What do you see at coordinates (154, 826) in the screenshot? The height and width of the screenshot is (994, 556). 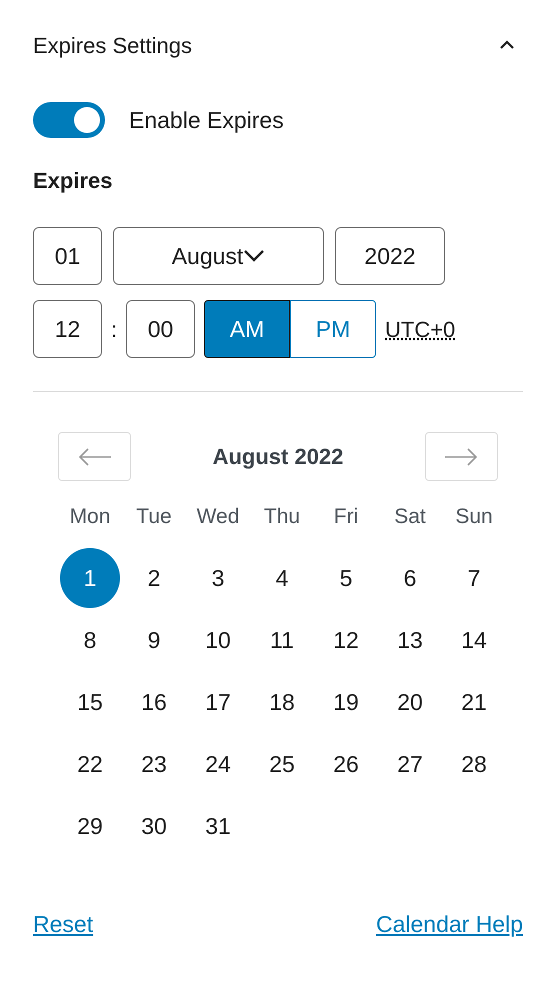 I see `calendar-day: 30` at bounding box center [154, 826].